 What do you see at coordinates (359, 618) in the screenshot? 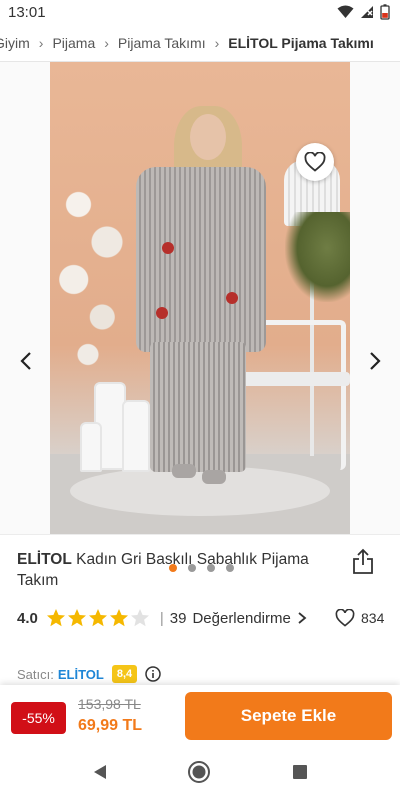
I see `favorite-count: 834` at bounding box center [359, 618].